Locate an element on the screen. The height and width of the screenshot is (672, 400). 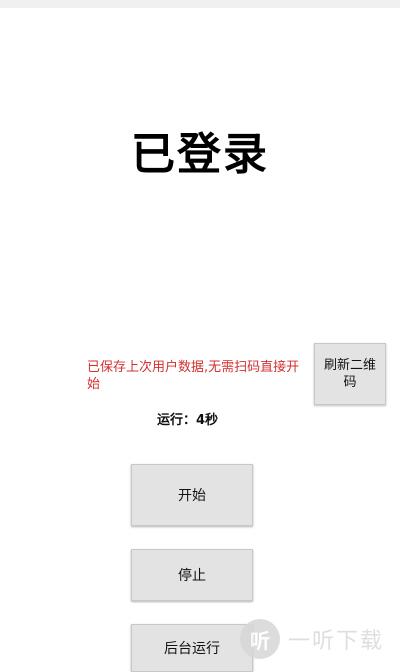
watermark: 听 一听下载 is located at coordinates (320, 639).